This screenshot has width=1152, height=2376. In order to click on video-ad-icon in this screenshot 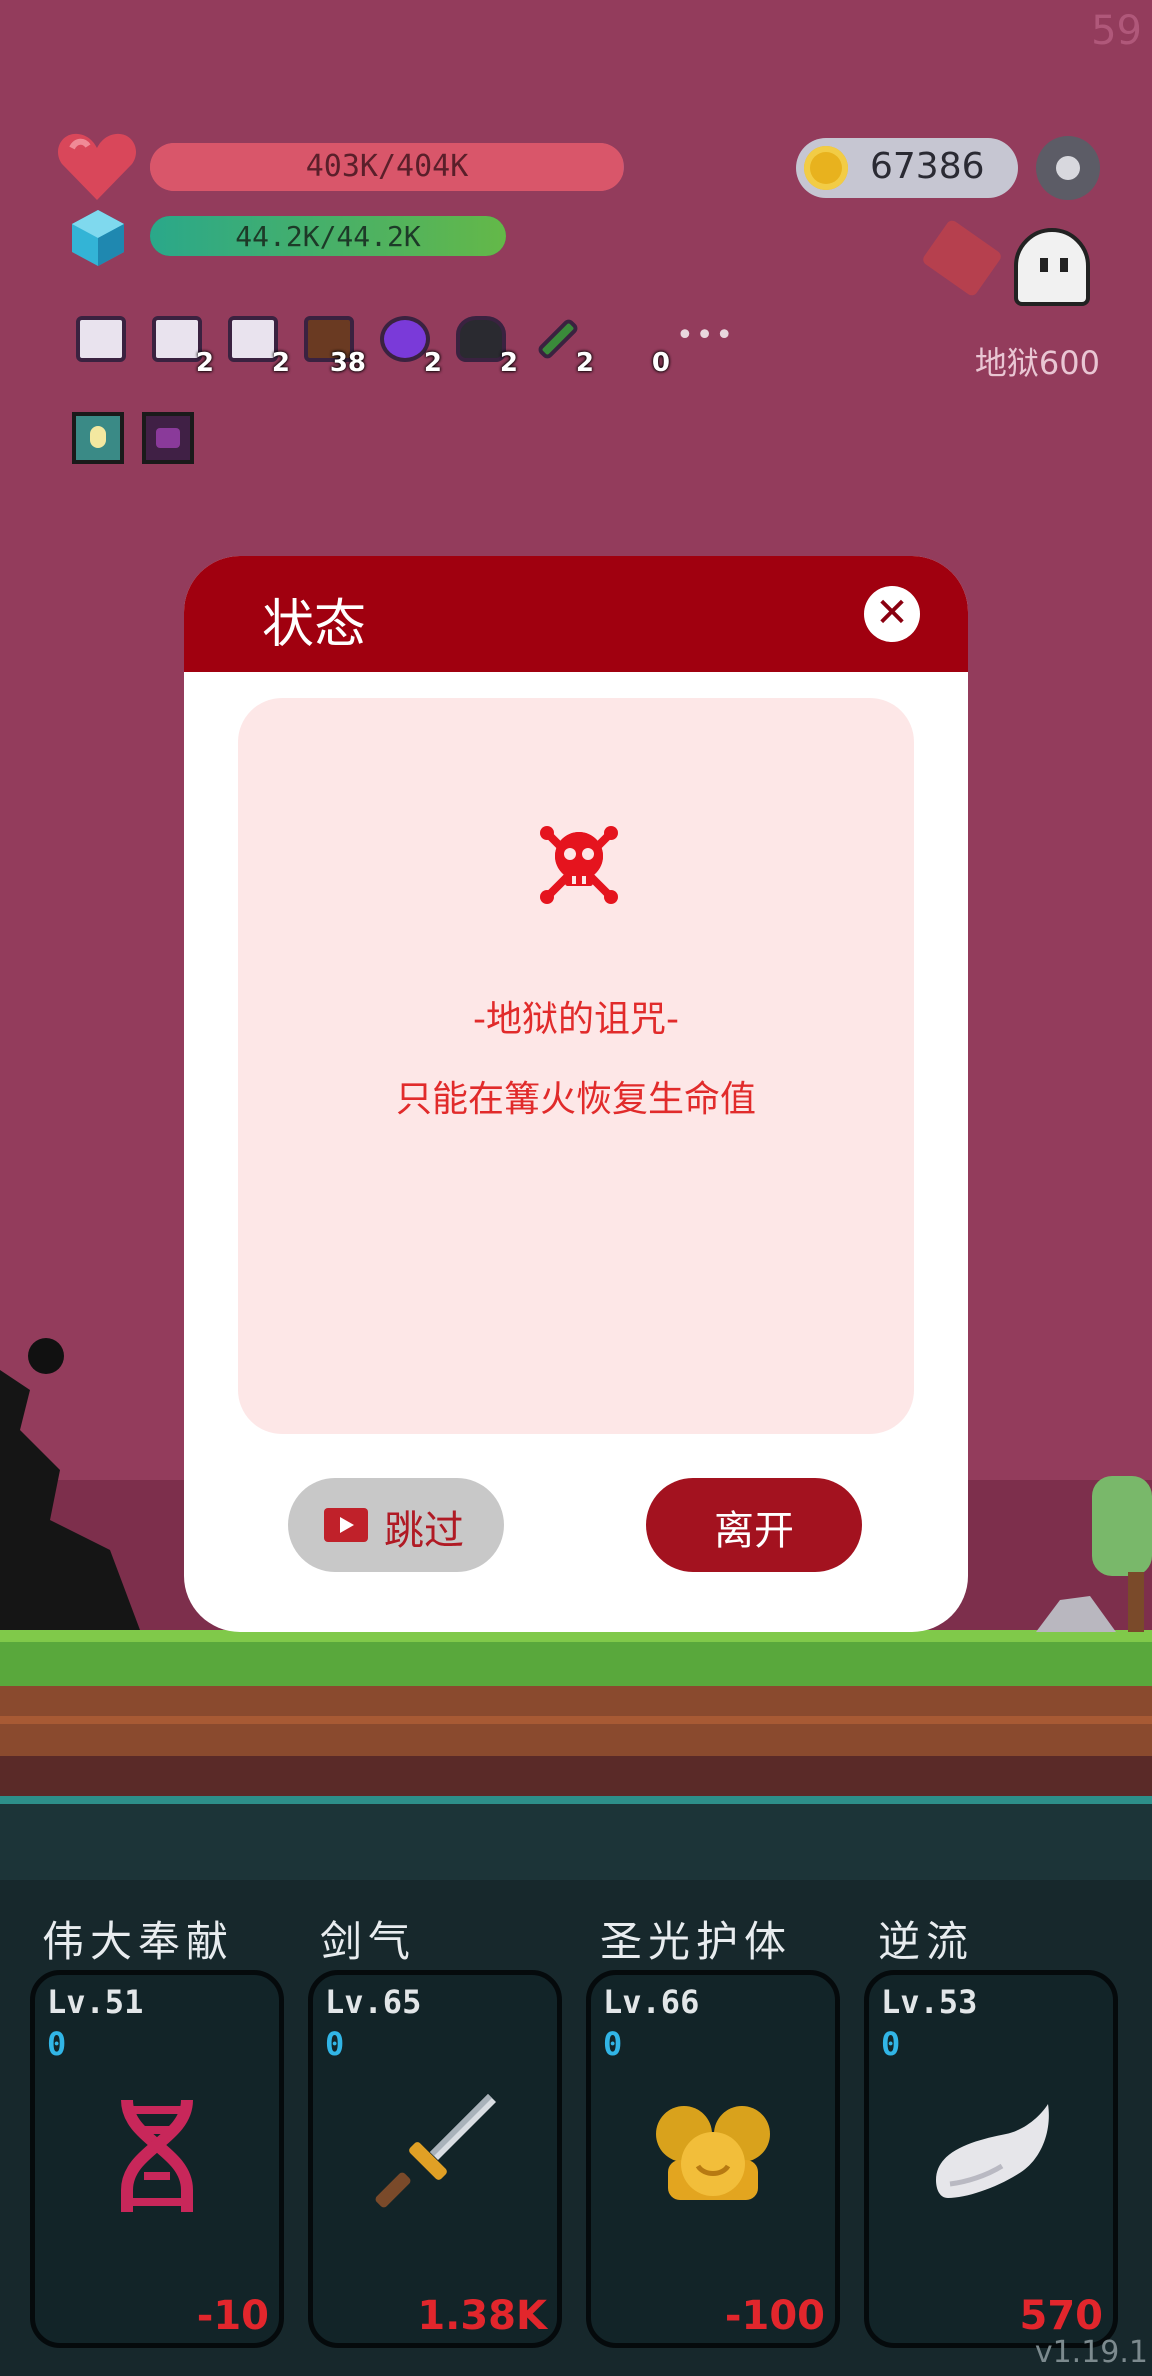, I will do `click(346, 1525)`.